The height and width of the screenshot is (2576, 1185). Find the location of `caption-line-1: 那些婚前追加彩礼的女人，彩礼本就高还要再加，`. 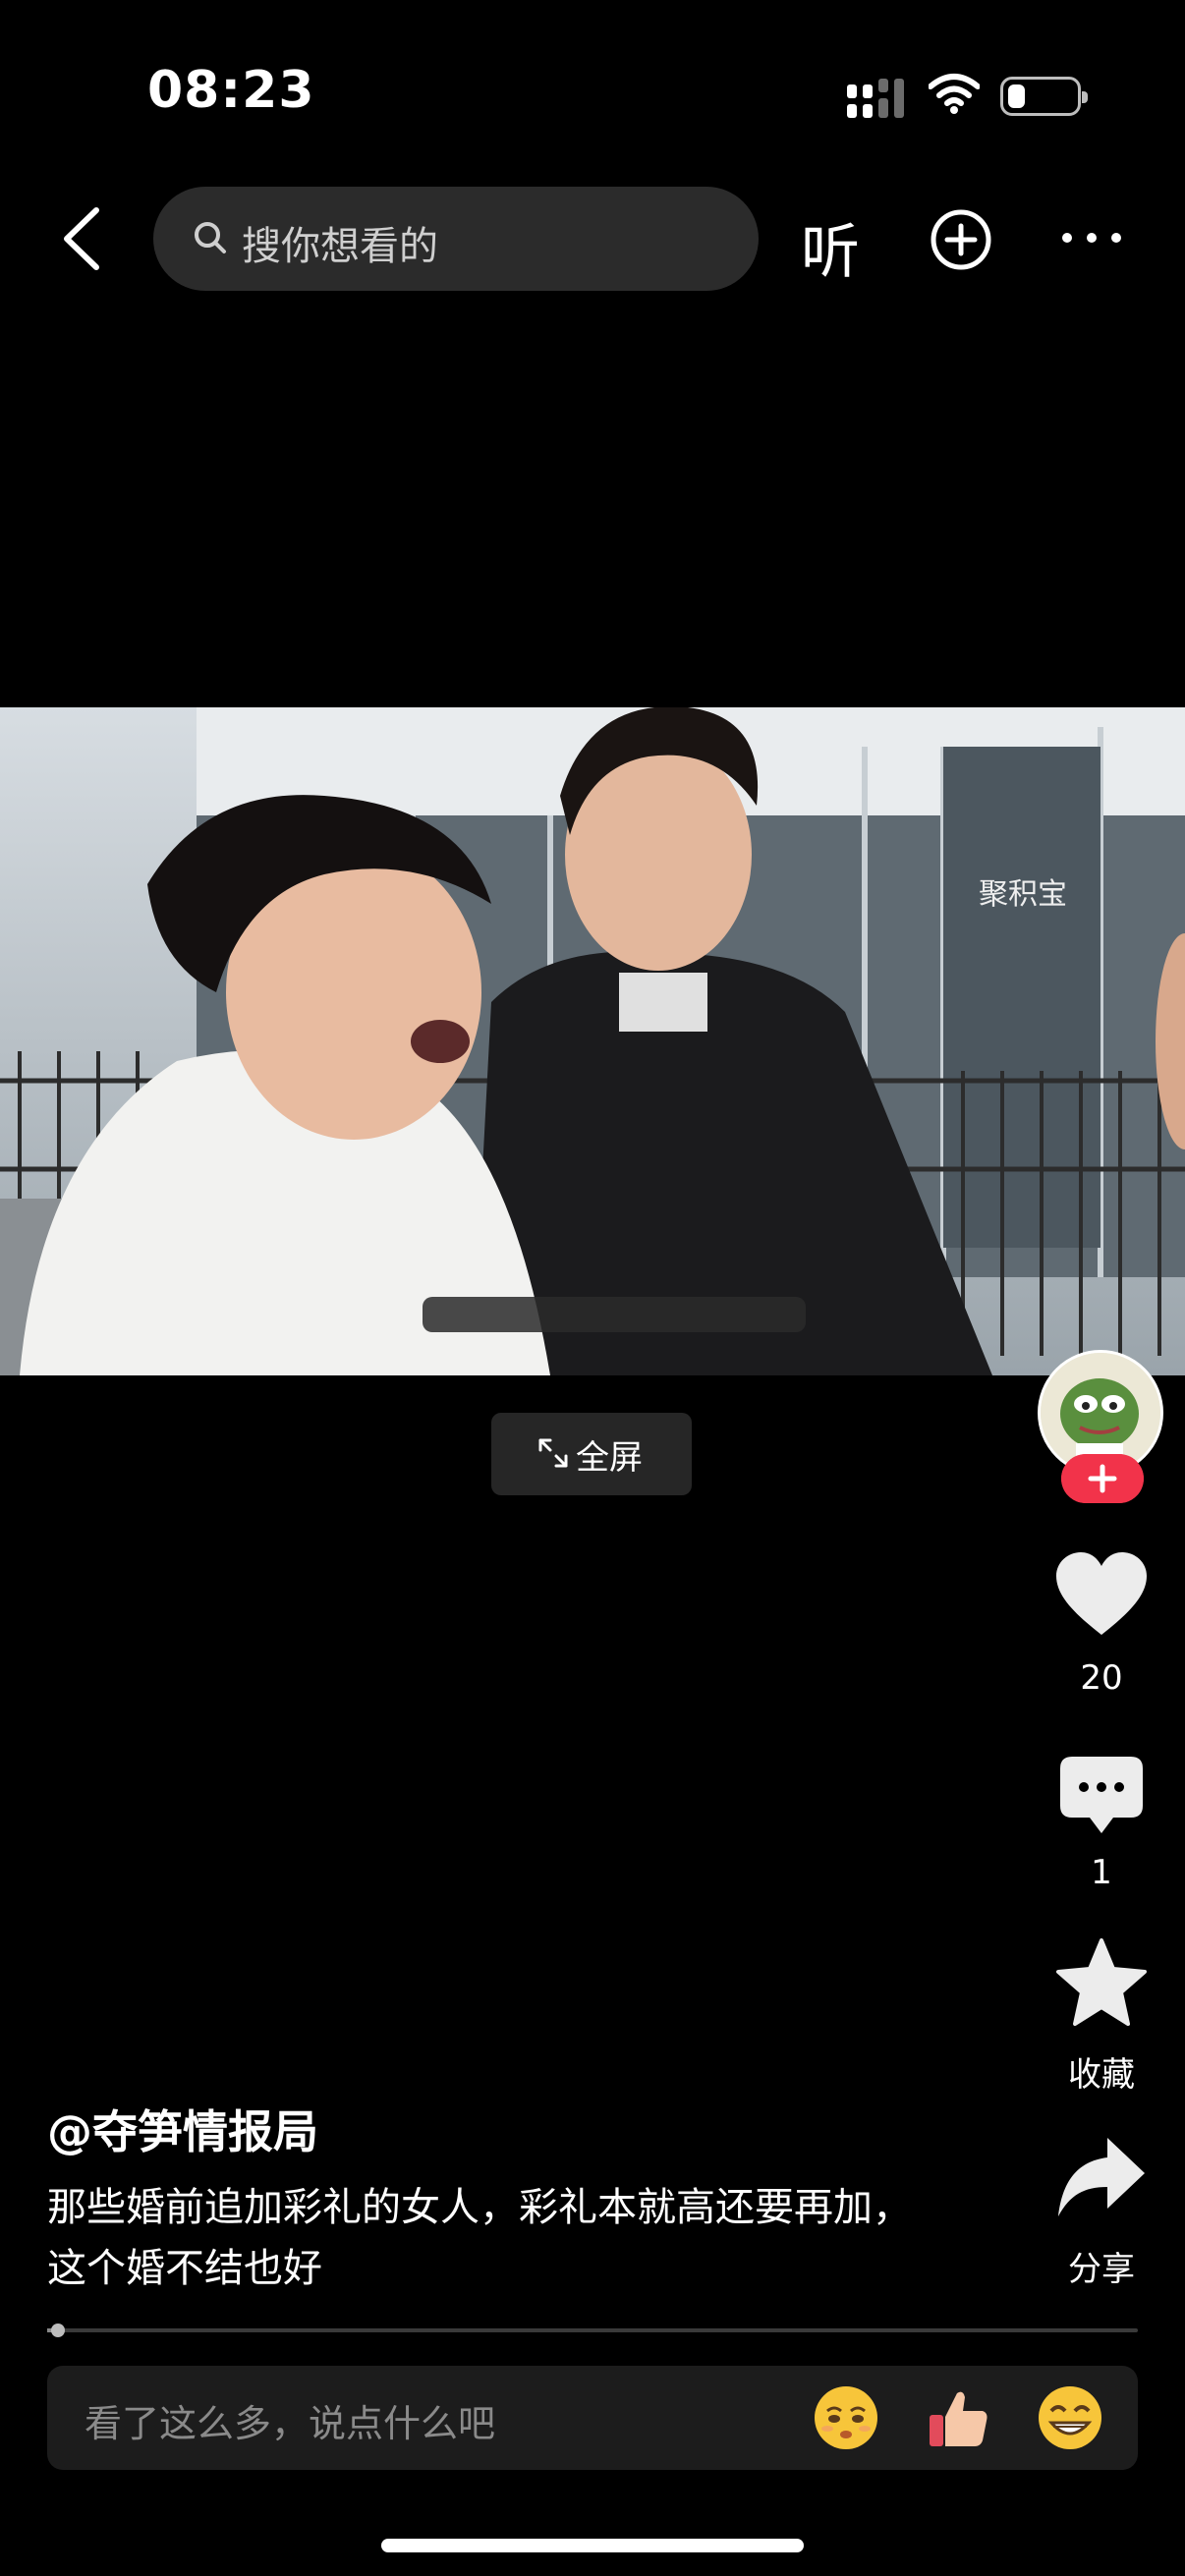

caption-line-1: 那些婚前追加彩礼的女人，彩礼本就高还要再加， is located at coordinates (480, 2207).